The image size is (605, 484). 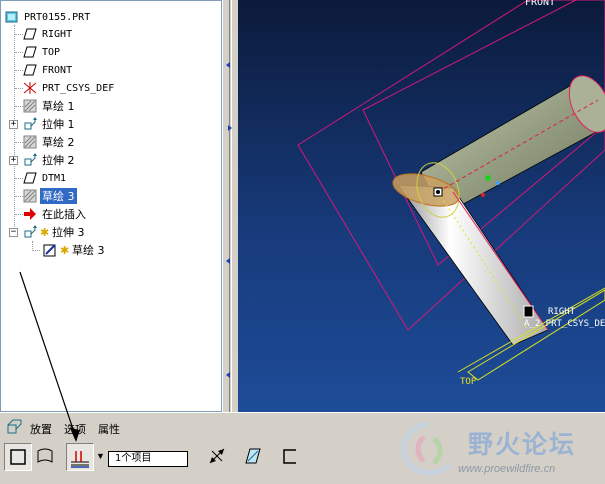 I want to click on watermark-url: www.proewildfire.cn, so click(x=507, y=469).